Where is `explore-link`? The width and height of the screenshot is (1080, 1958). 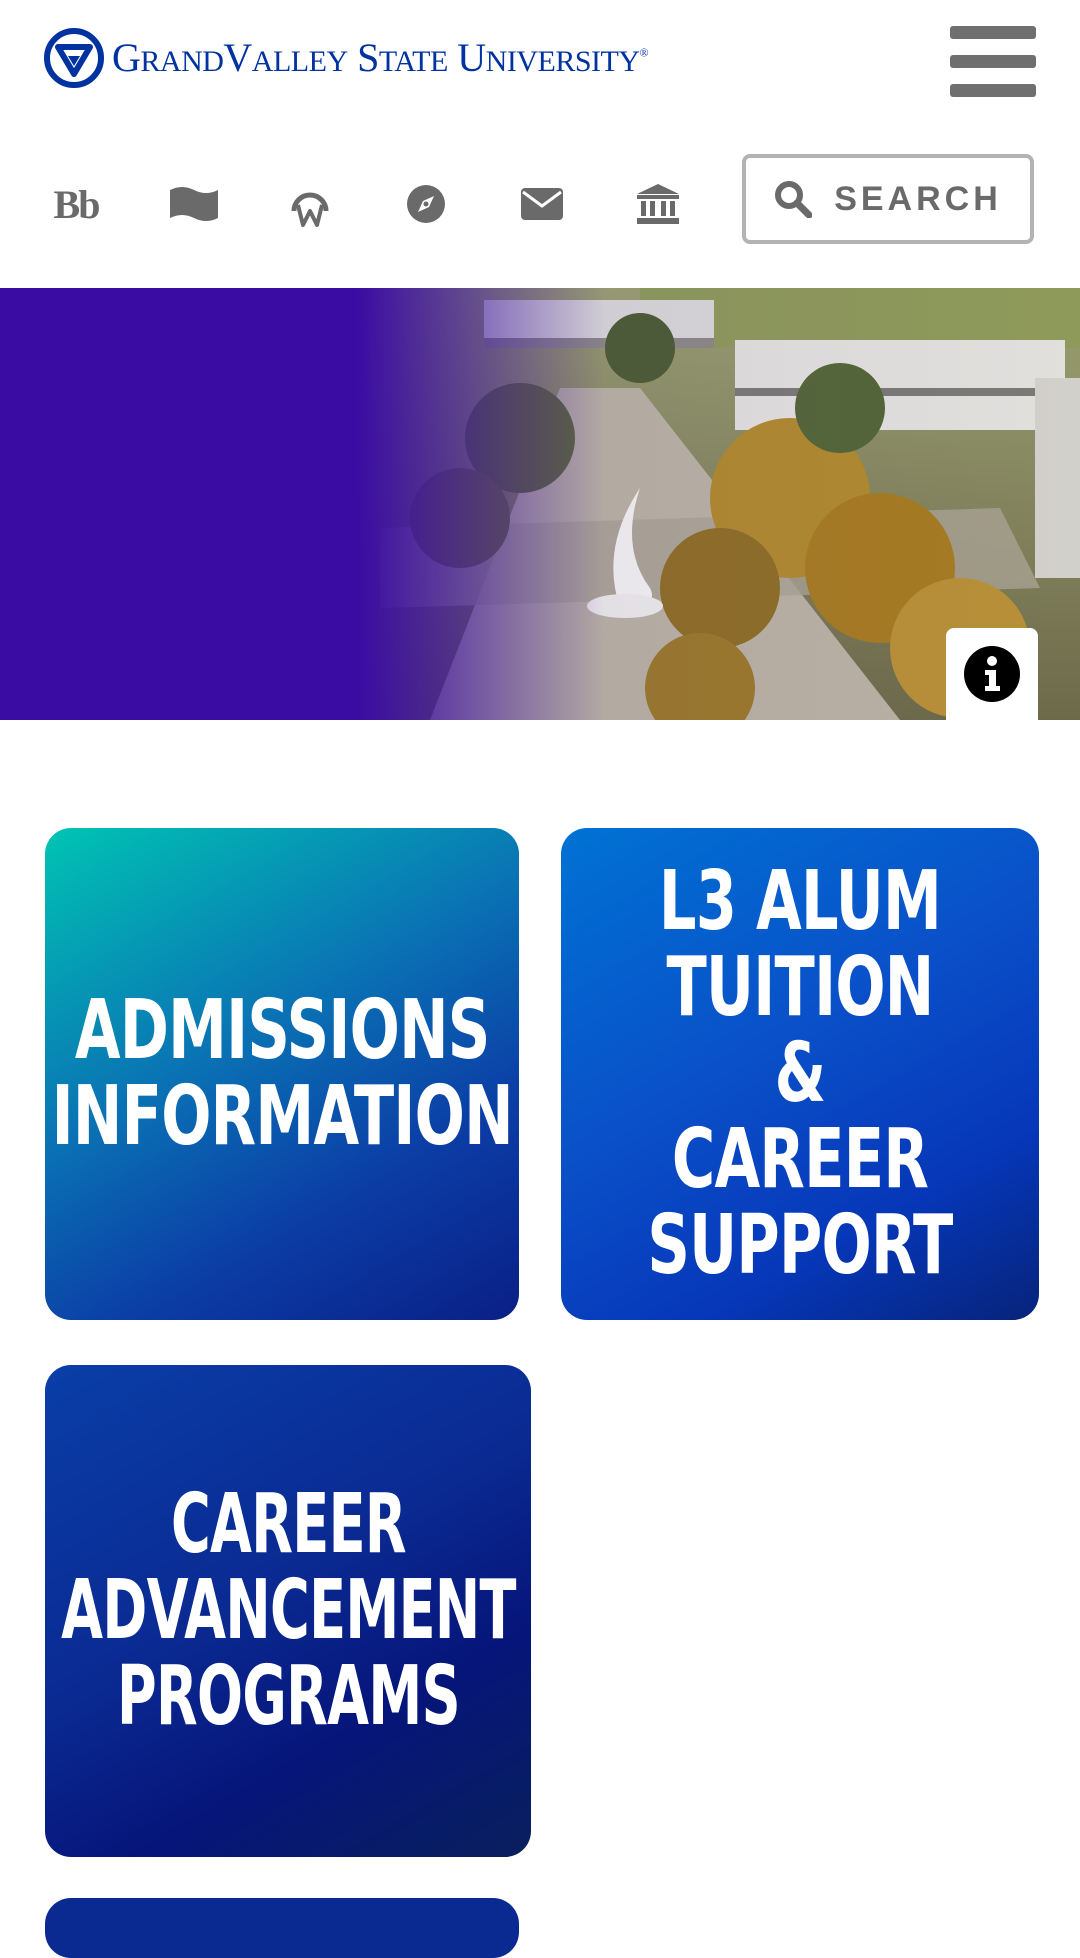
explore-link is located at coordinates (426, 204).